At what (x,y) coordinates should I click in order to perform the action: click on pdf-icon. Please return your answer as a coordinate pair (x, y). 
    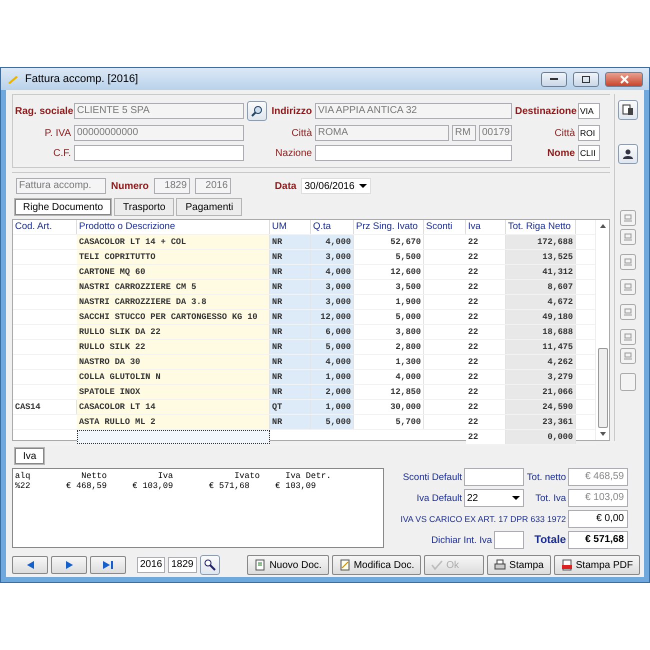
    Looking at the image, I should click on (566, 565).